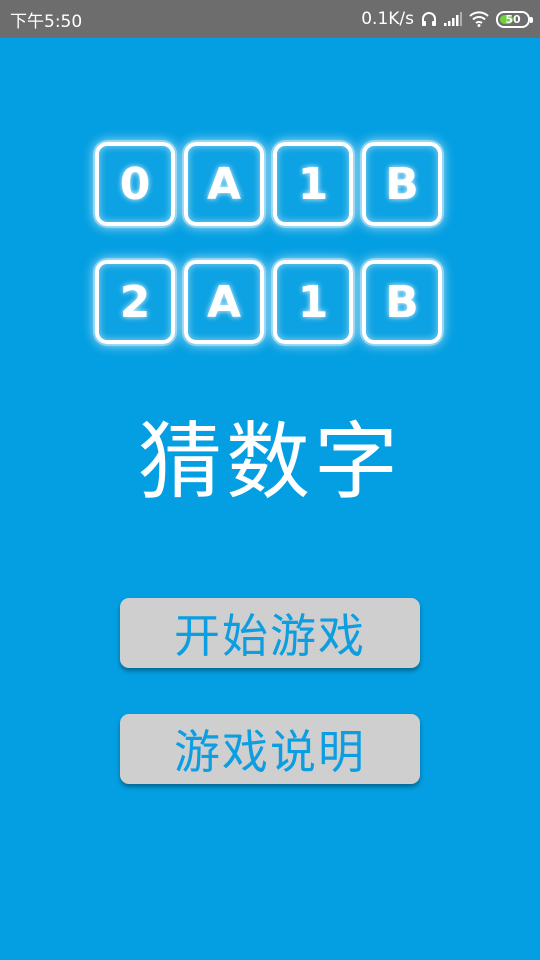 Image resolution: width=540 pixels, height=960 pixels. I want to click on wifi-icon, so click(479, 19).